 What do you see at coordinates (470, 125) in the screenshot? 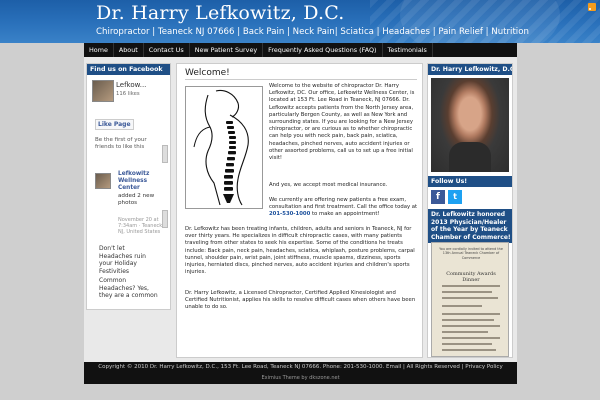
I see `doctor-portrait` at bounding box center [470, 125].